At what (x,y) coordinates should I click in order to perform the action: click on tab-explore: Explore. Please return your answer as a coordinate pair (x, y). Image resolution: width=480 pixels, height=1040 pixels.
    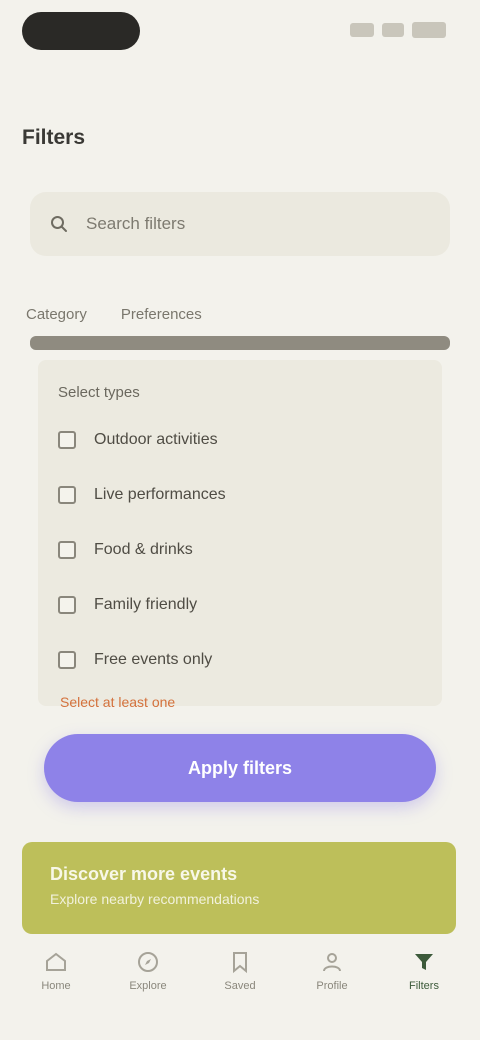
    Looking at the image, I should click on (148, 971).